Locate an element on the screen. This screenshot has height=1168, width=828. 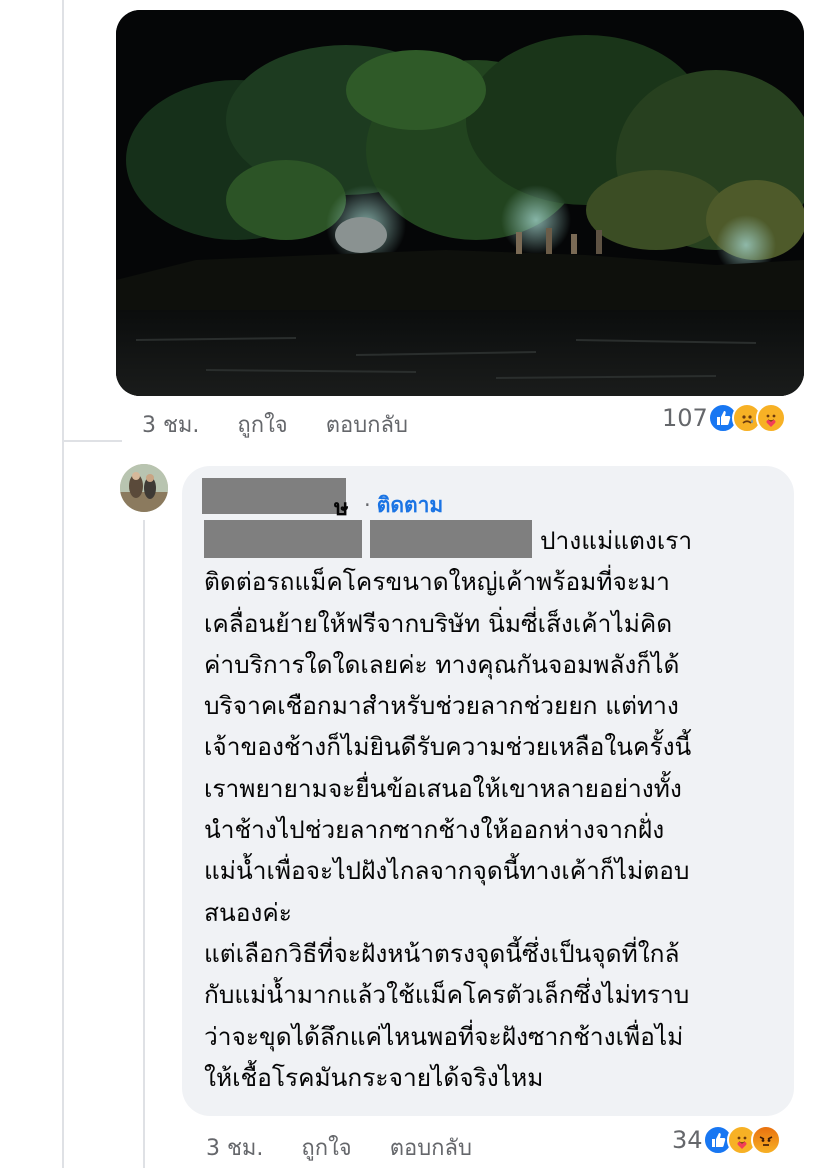
reaction-summary: 107 is located at coordinates (724, 418).